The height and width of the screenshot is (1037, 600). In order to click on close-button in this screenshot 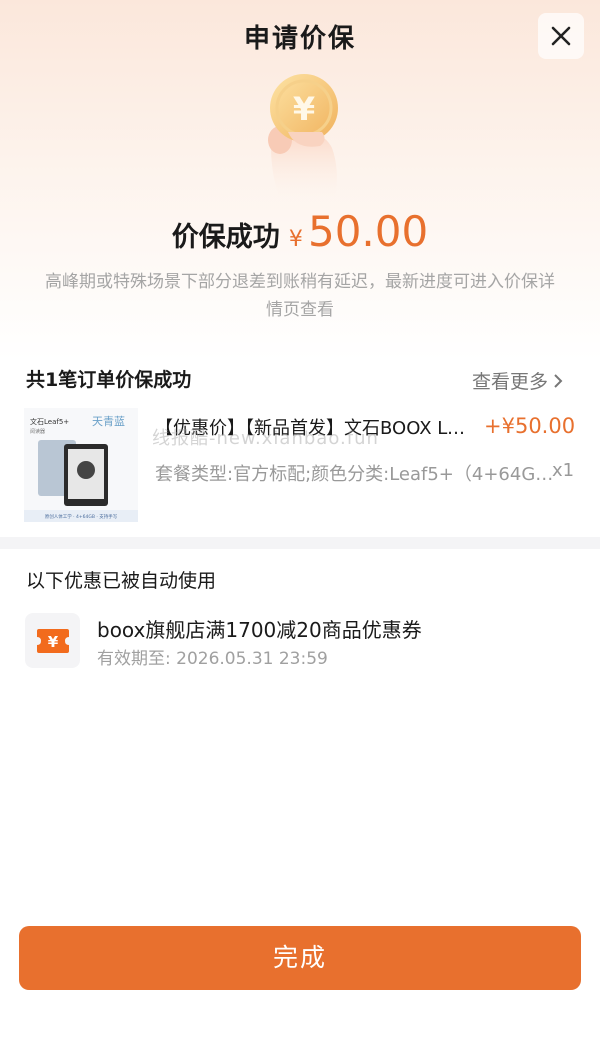, I will do `click(561, 36)`.